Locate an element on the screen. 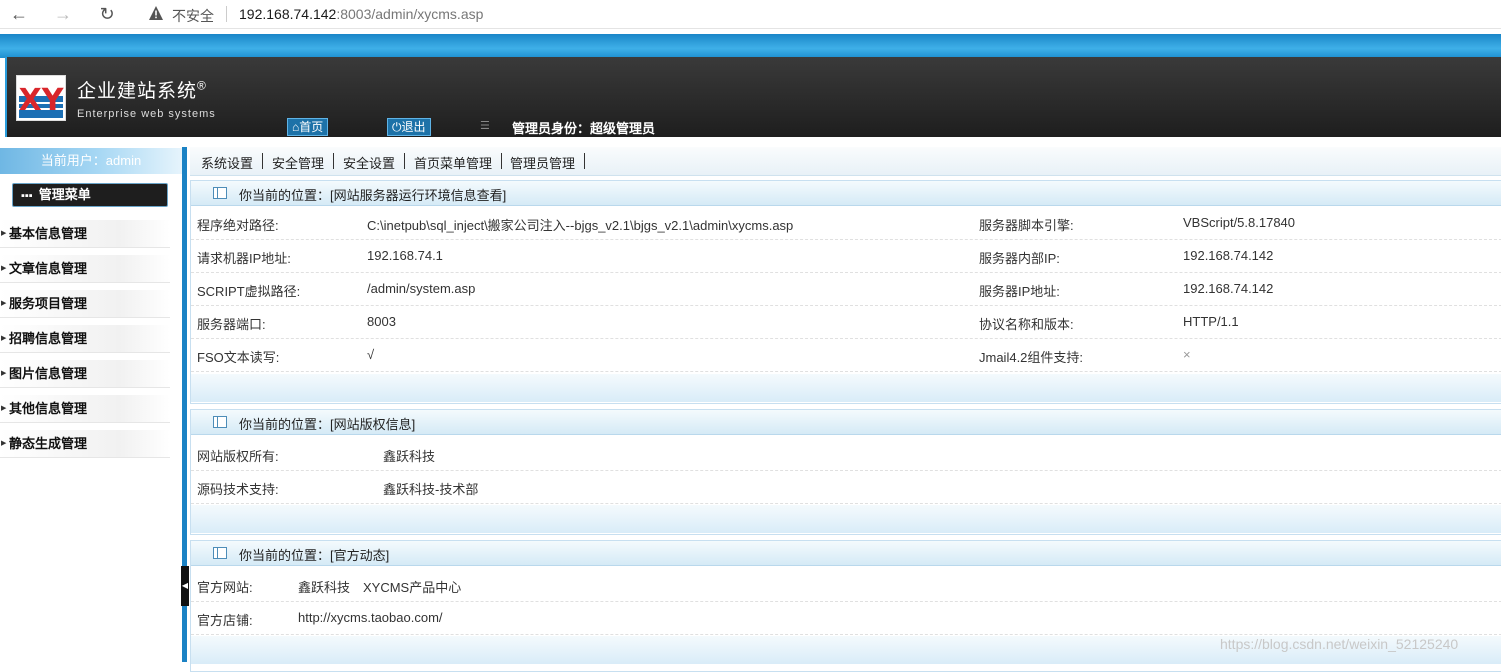  official-site-link: 鑫跃科技 XYCMS产品中心 is located at coordinates (379, 586).